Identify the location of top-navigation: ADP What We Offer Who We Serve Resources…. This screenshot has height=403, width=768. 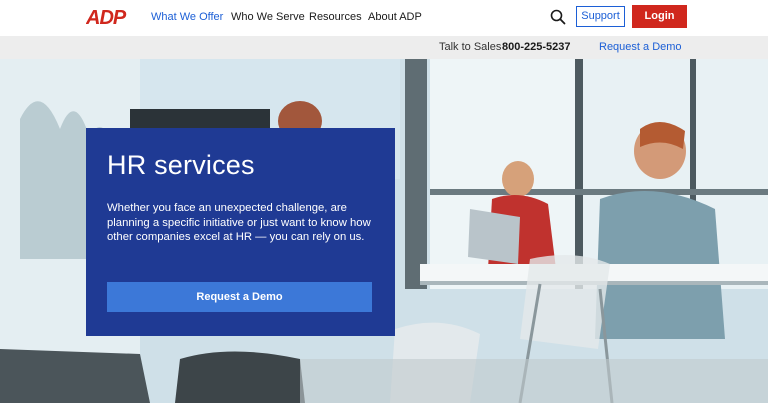
(384, 18).